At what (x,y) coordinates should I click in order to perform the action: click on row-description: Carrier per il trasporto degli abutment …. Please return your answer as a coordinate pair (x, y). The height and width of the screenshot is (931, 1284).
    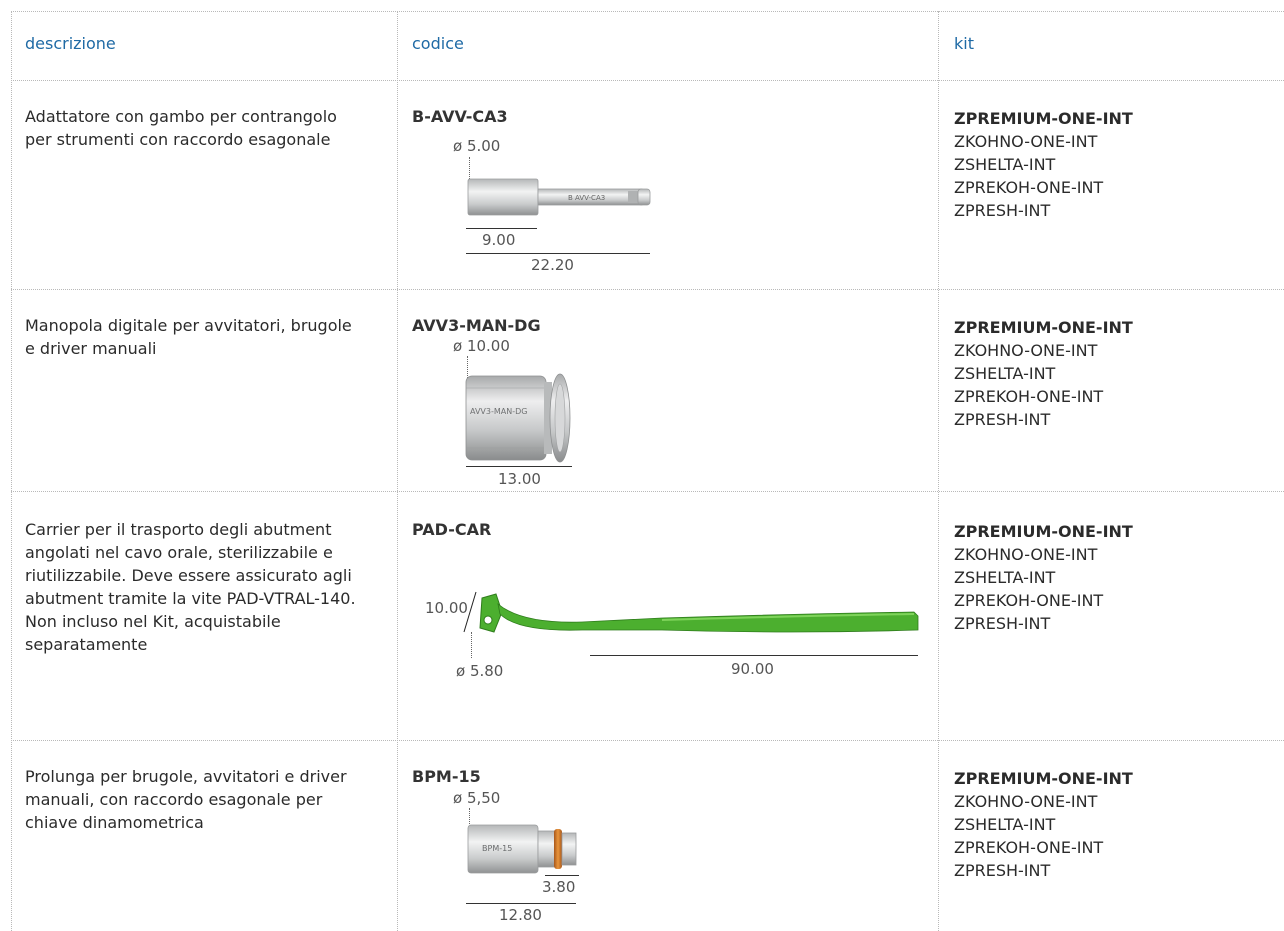
    Looking at the image, I should click on (190, 587).